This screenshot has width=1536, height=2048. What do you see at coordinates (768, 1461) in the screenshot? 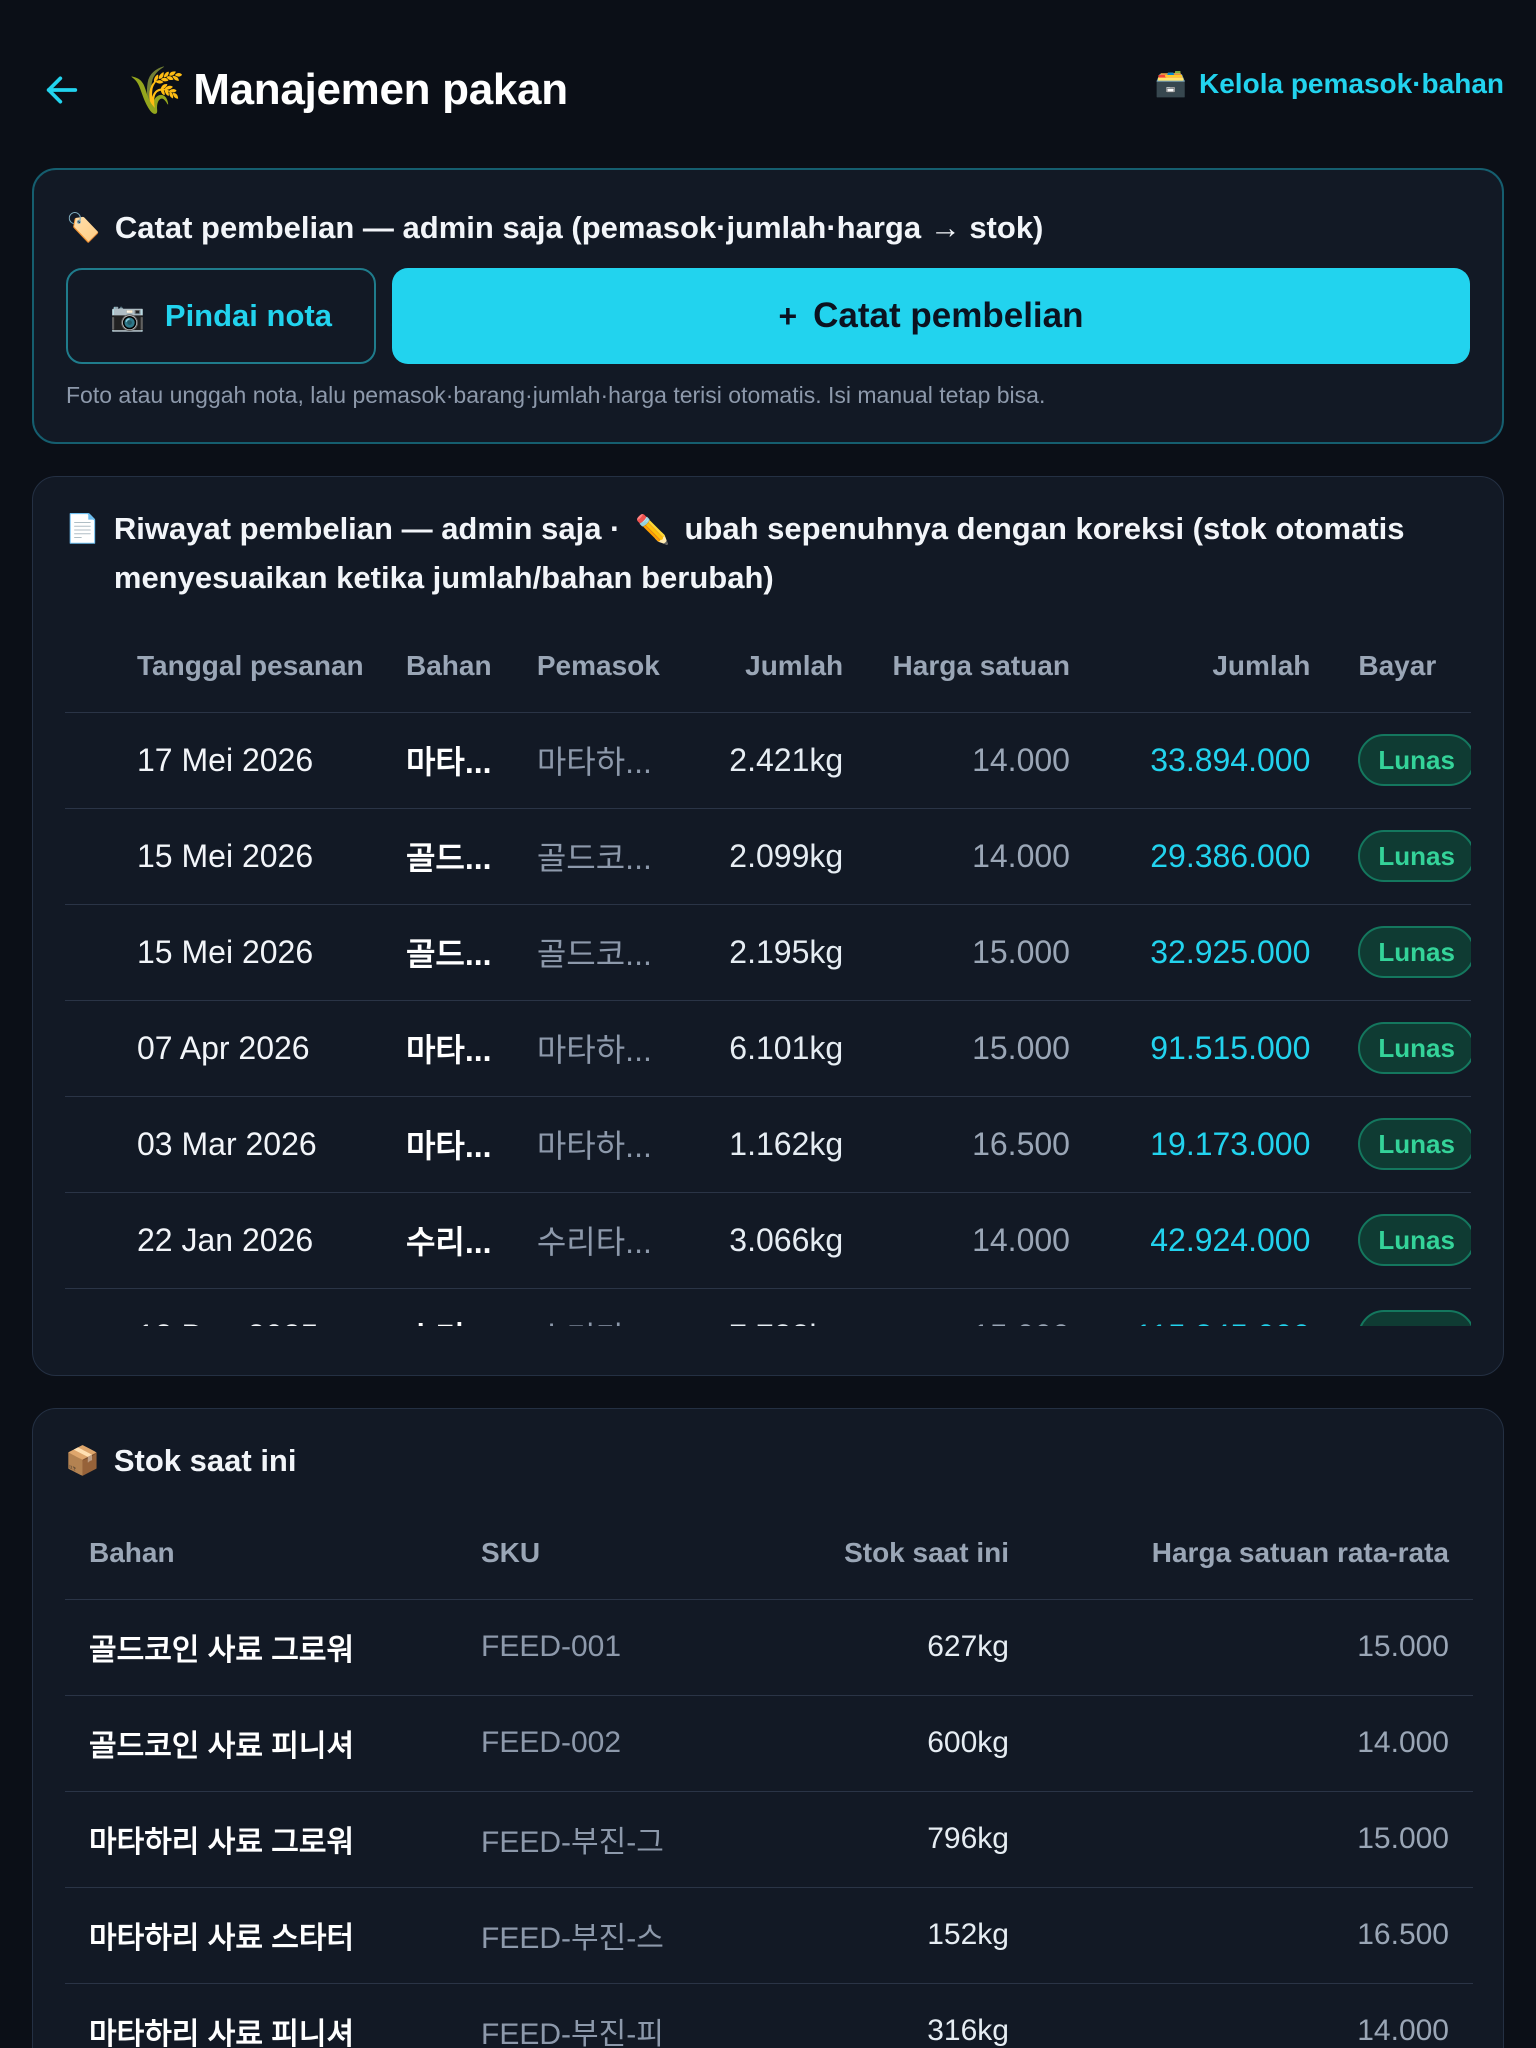
I see `current-stock-title: 📦 Stok saat ini` at bounding box center [768, 1461].